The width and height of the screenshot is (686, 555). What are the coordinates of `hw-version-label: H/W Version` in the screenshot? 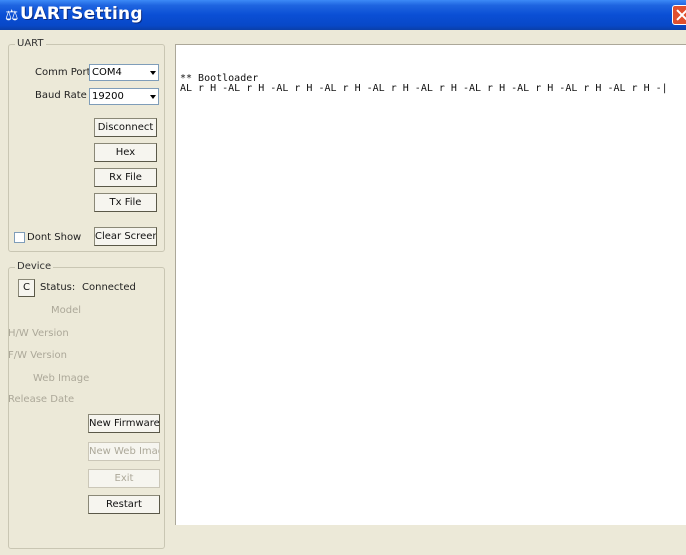 It's located at (38, 333).